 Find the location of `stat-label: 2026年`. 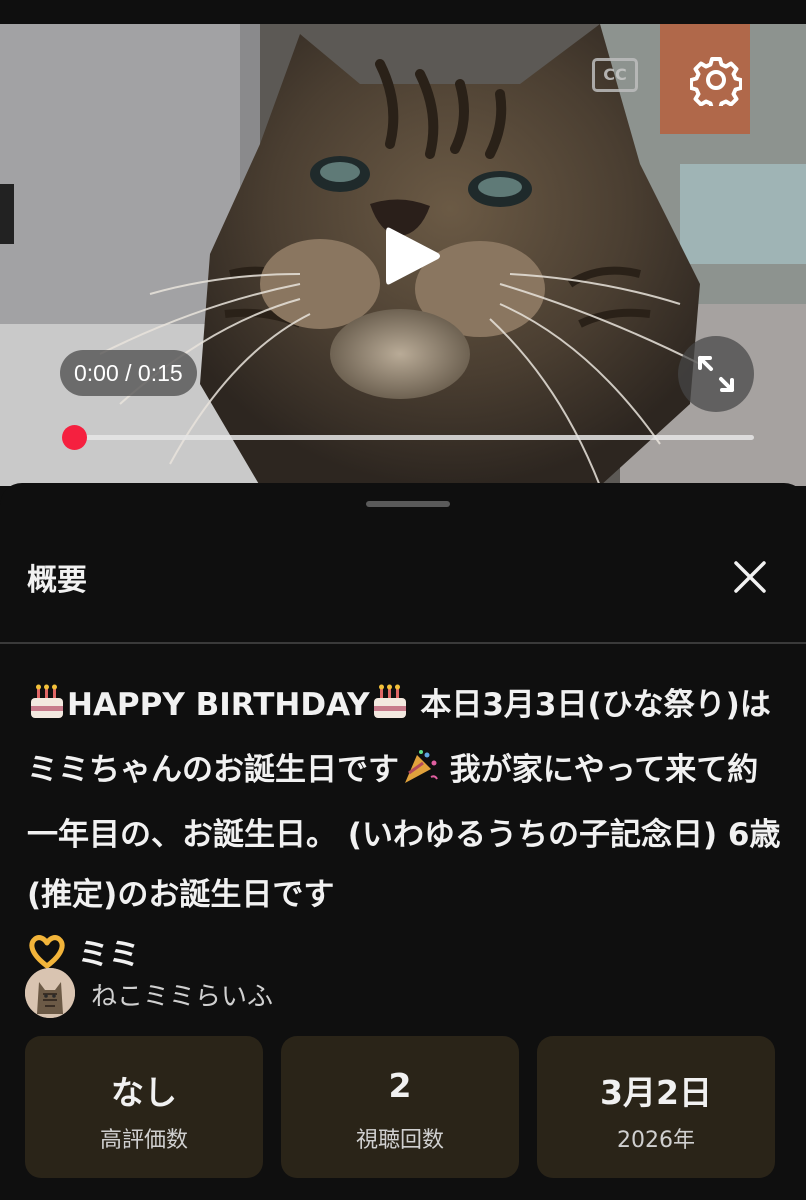

stat-label: 2026年 is located at coordinates (656, 1140).